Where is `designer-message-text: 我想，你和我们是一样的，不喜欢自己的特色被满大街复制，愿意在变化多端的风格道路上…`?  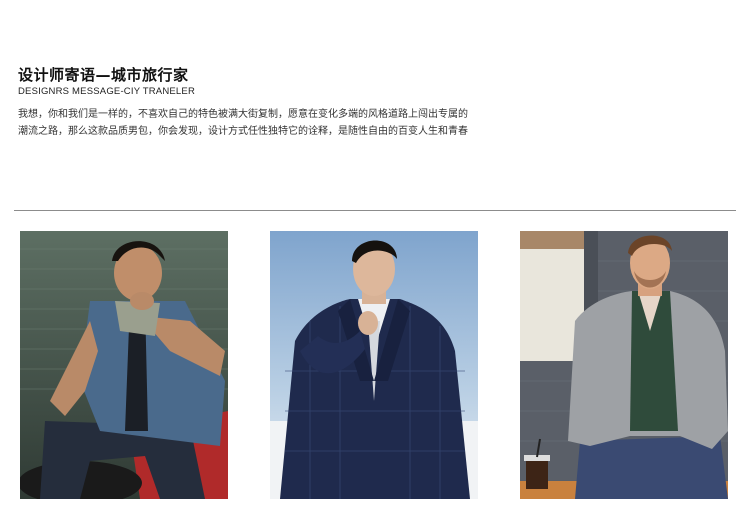
designer-message-text: 我想，你和我们是一样的，不喜欢自己的特色被满大街复制，愿意在变化多端的风格道路上… is located at coordinates (243, 123).